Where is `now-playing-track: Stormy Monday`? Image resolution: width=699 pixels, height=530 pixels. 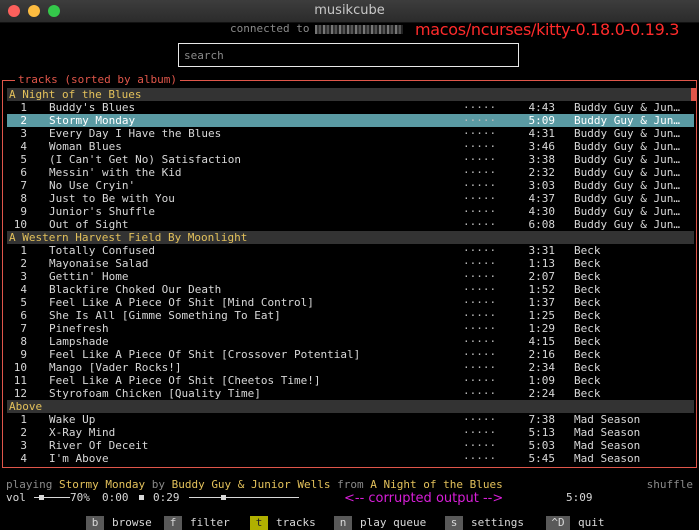
now-playing-track: Stormy Monday is located at coordinates (102, 484).